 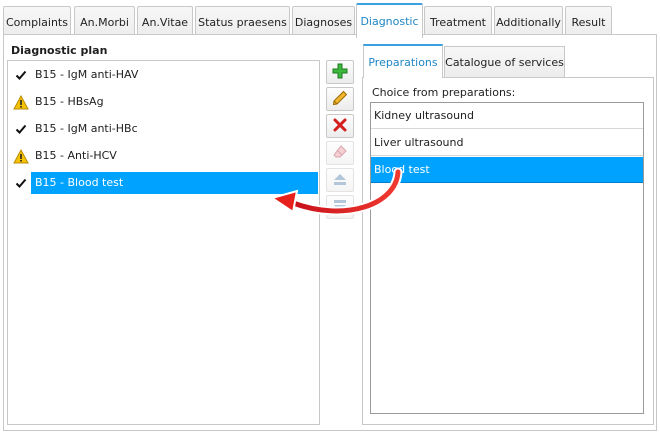 I want to click on plan-list-item: B15 - Anti-HCV, so click(x=163, y=156).